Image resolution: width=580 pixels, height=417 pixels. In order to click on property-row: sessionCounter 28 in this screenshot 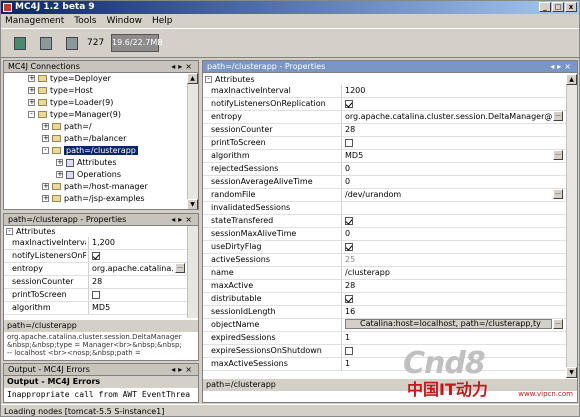, I will do `click(384, 130)`.